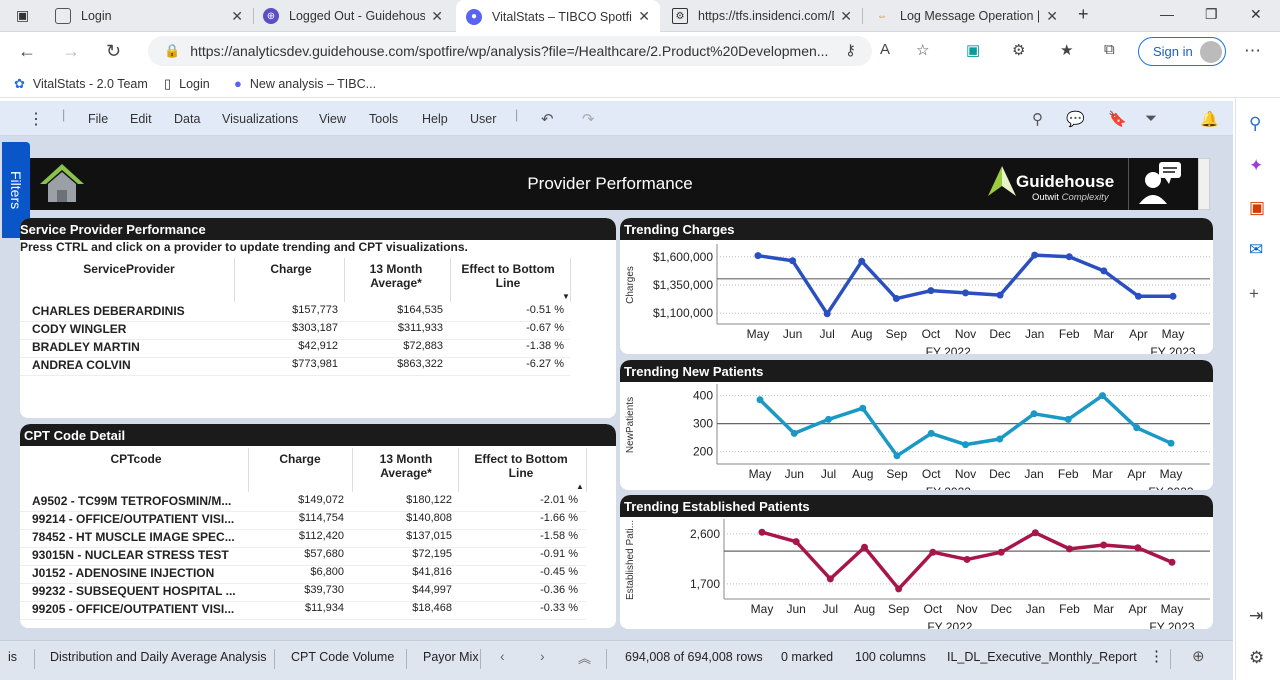 Image resolution: width=1280 pixels, height=680 pixels. What do you see at coordinates (1066, 50) in the screenshot?
I see `favorites-icon: ★` at bounding box center [1066, 50].